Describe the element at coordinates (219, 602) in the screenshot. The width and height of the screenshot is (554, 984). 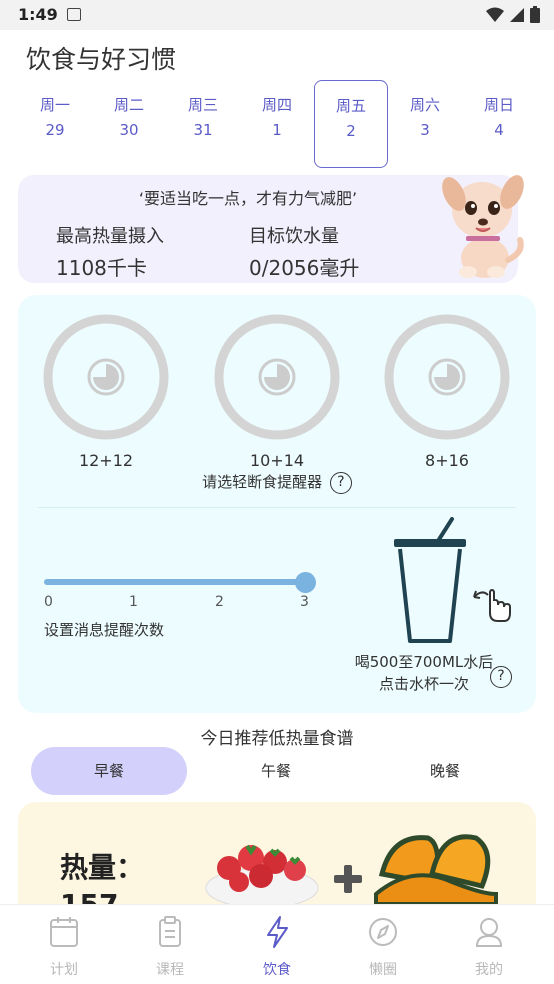
I see `slider-tick: 2` at that location.